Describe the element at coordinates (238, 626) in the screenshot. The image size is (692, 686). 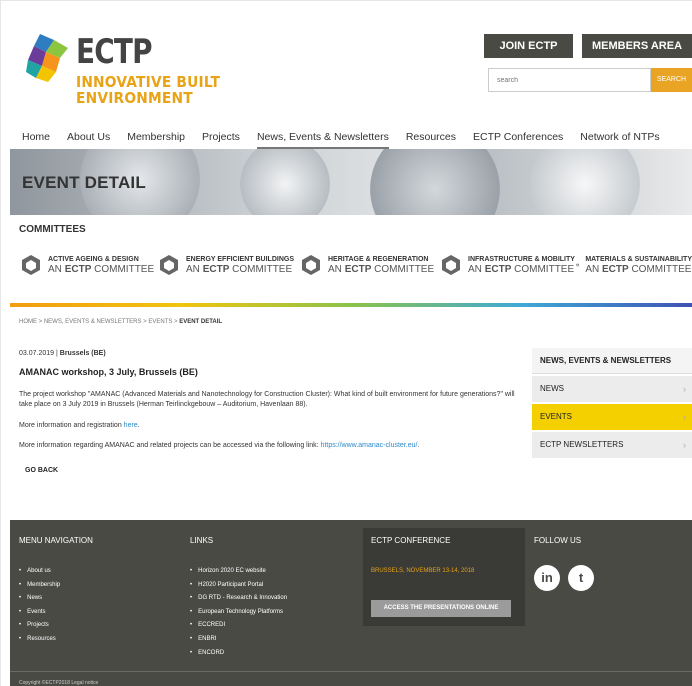
I see `footer-link: ECCREDI` at that location.